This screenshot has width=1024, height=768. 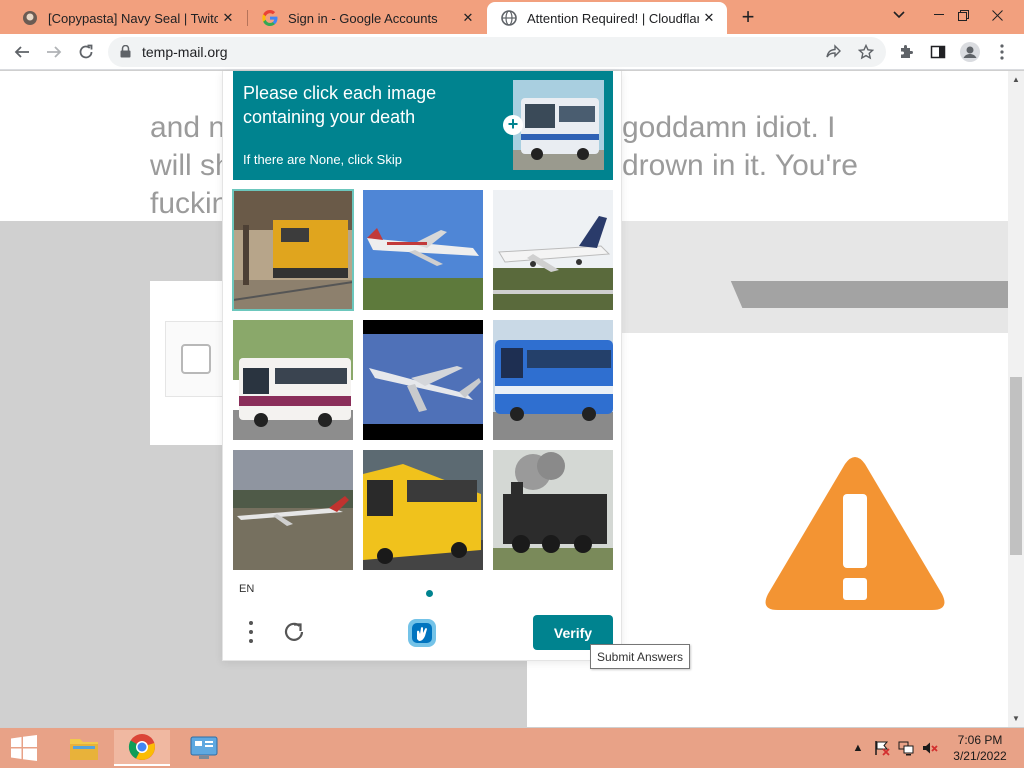 I want to click on file-explorer-icon, so click(x=84, y=748).